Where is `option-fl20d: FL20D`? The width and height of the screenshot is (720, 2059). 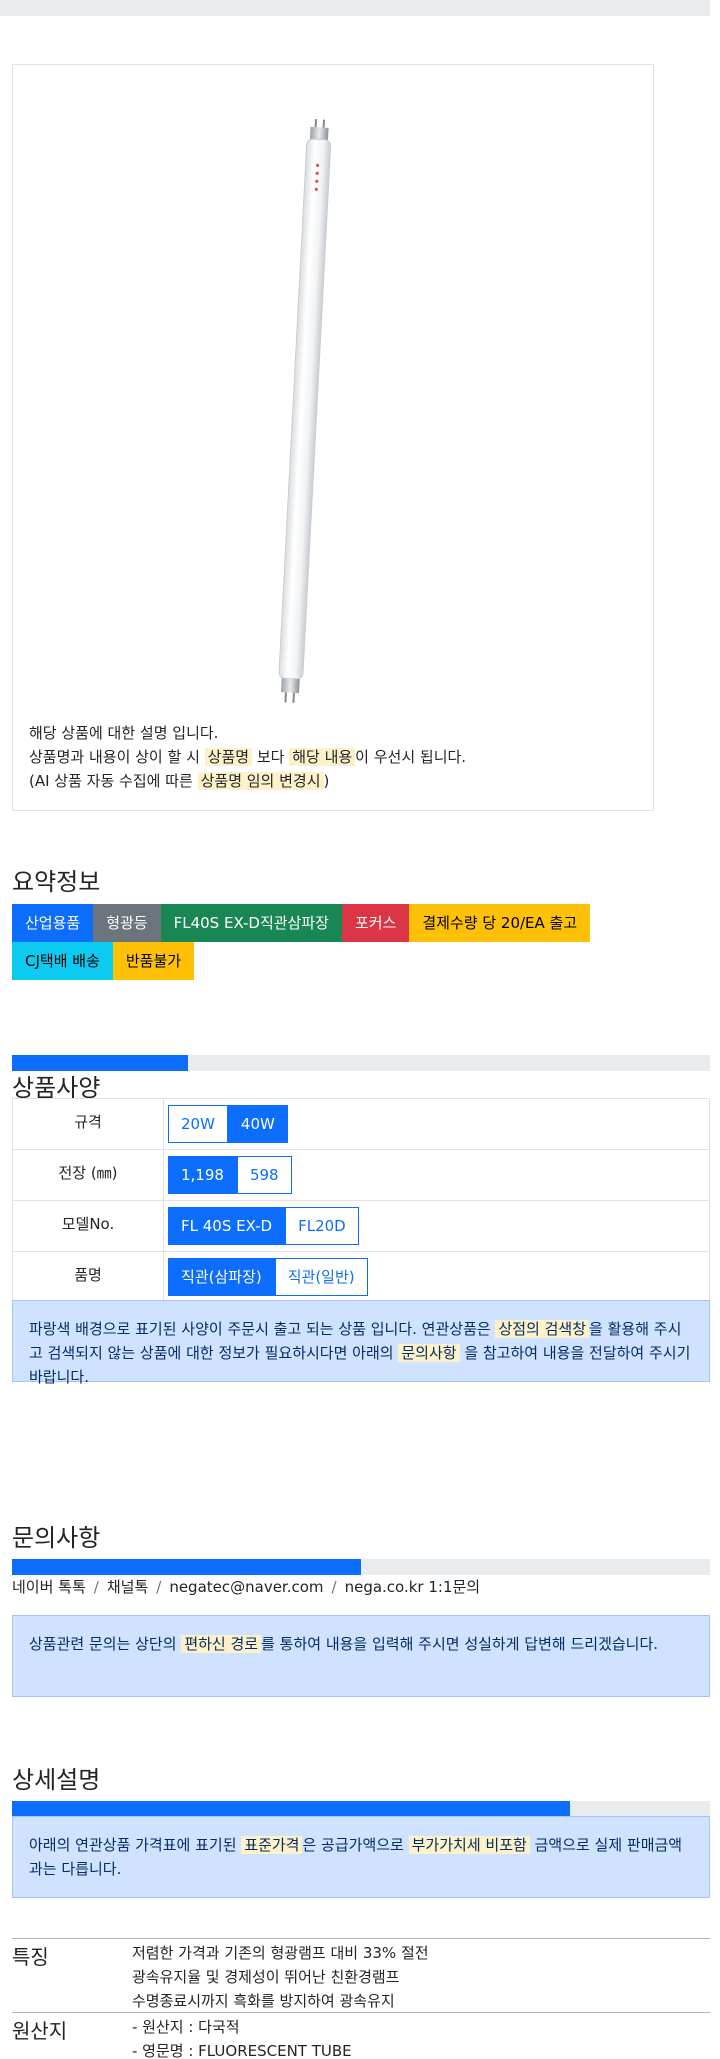
option-fl20d: FL20D is located at coordinates (322, 1226).